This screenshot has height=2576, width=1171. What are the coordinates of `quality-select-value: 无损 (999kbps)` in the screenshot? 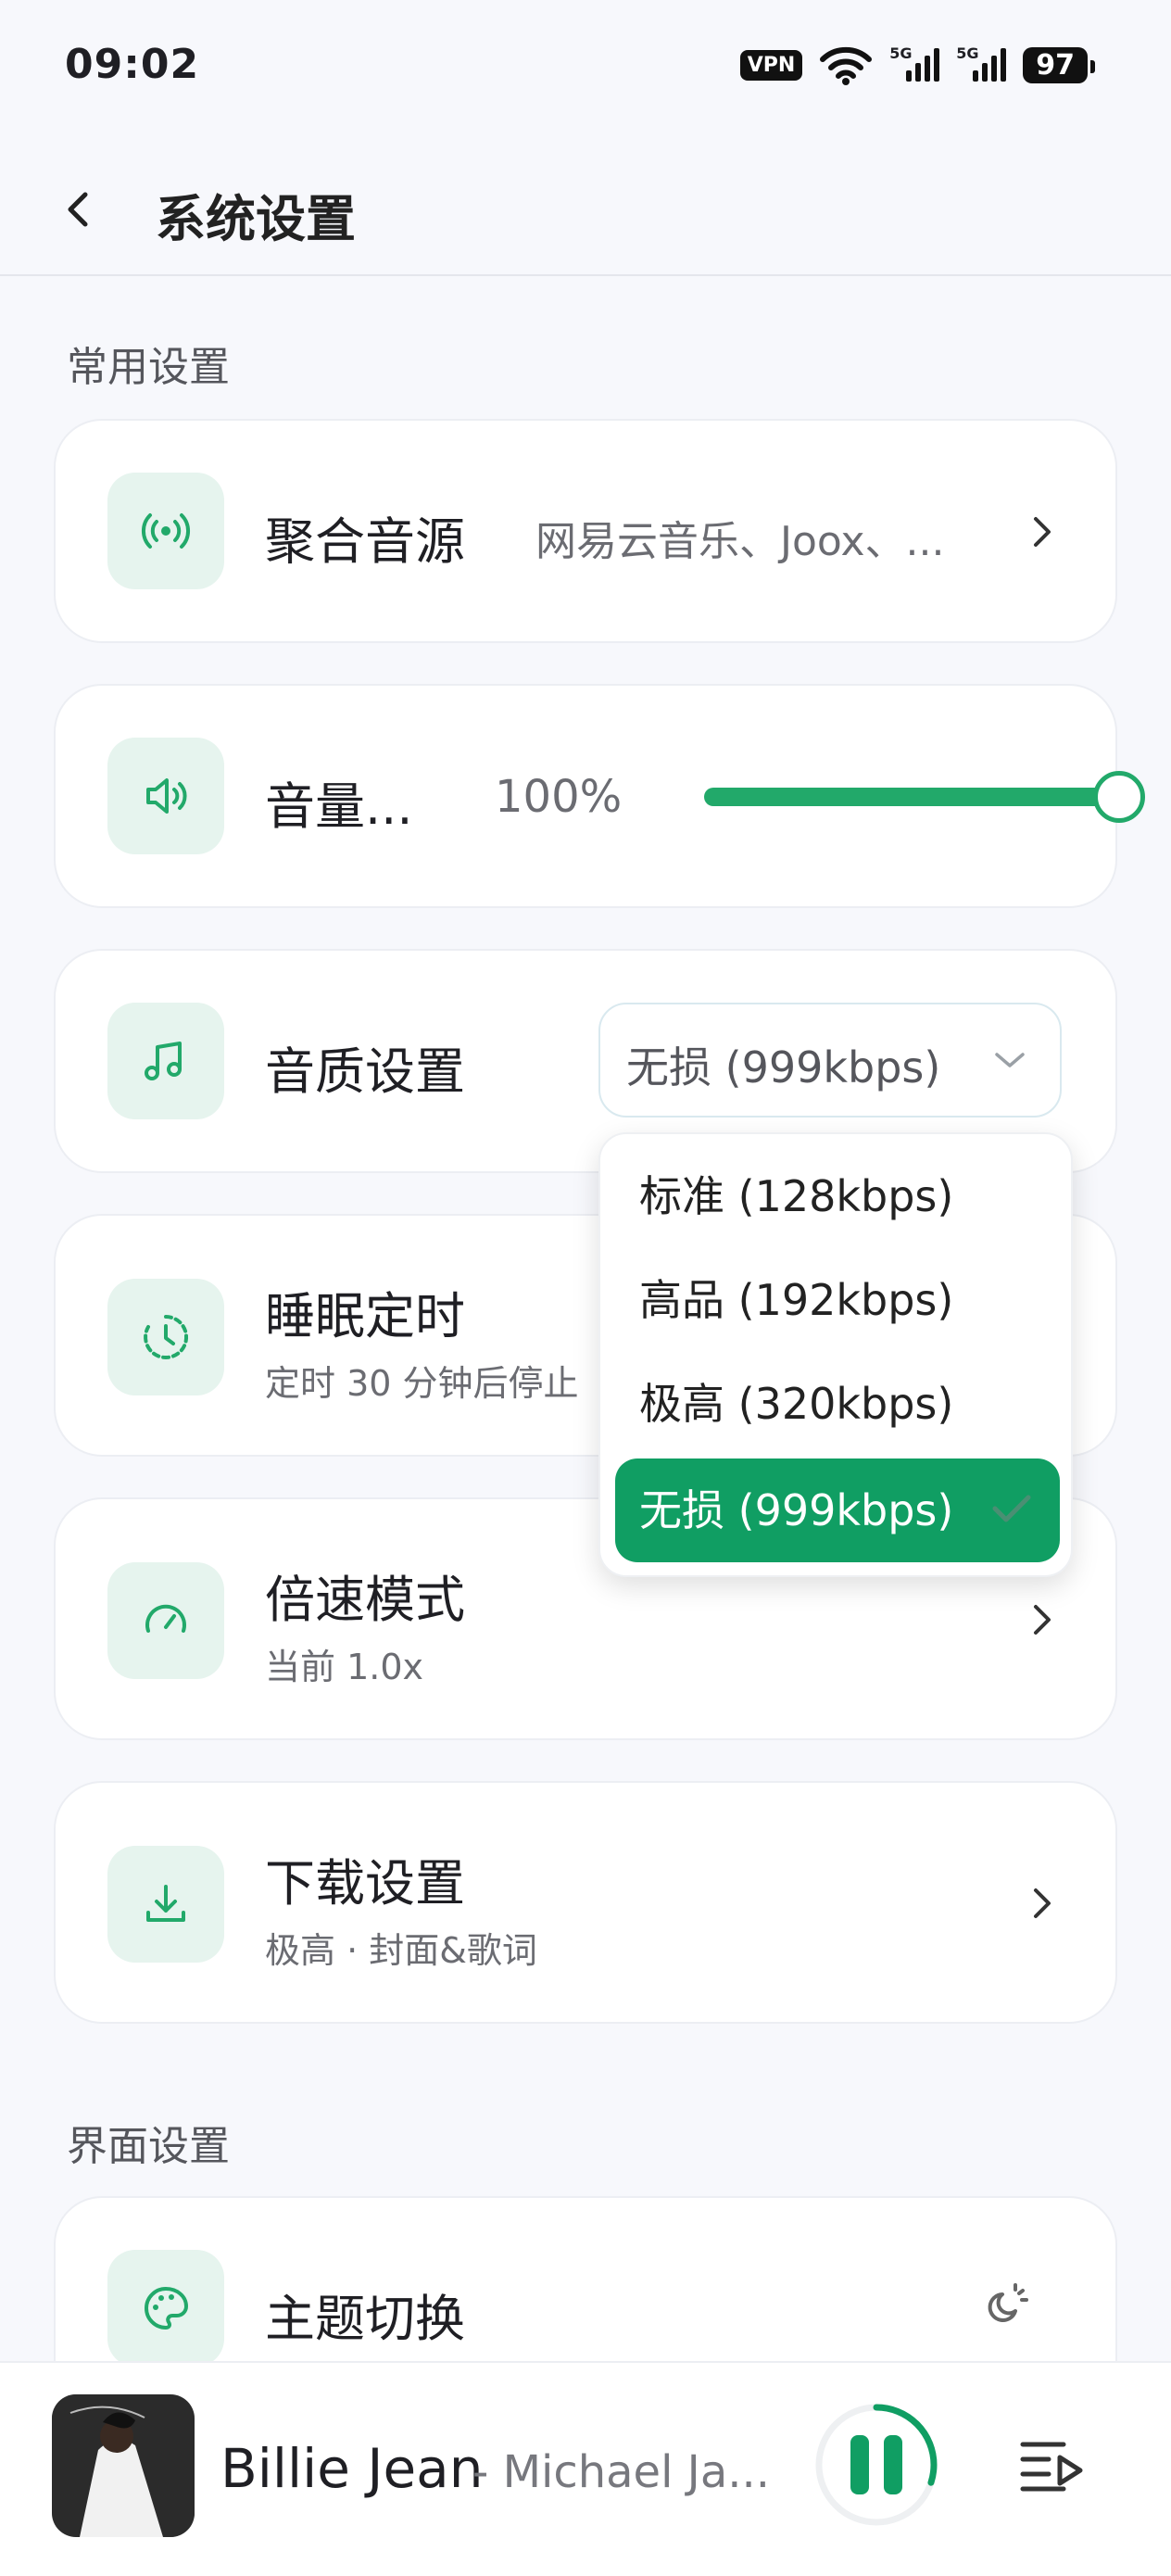 It's located at (784, 1067).